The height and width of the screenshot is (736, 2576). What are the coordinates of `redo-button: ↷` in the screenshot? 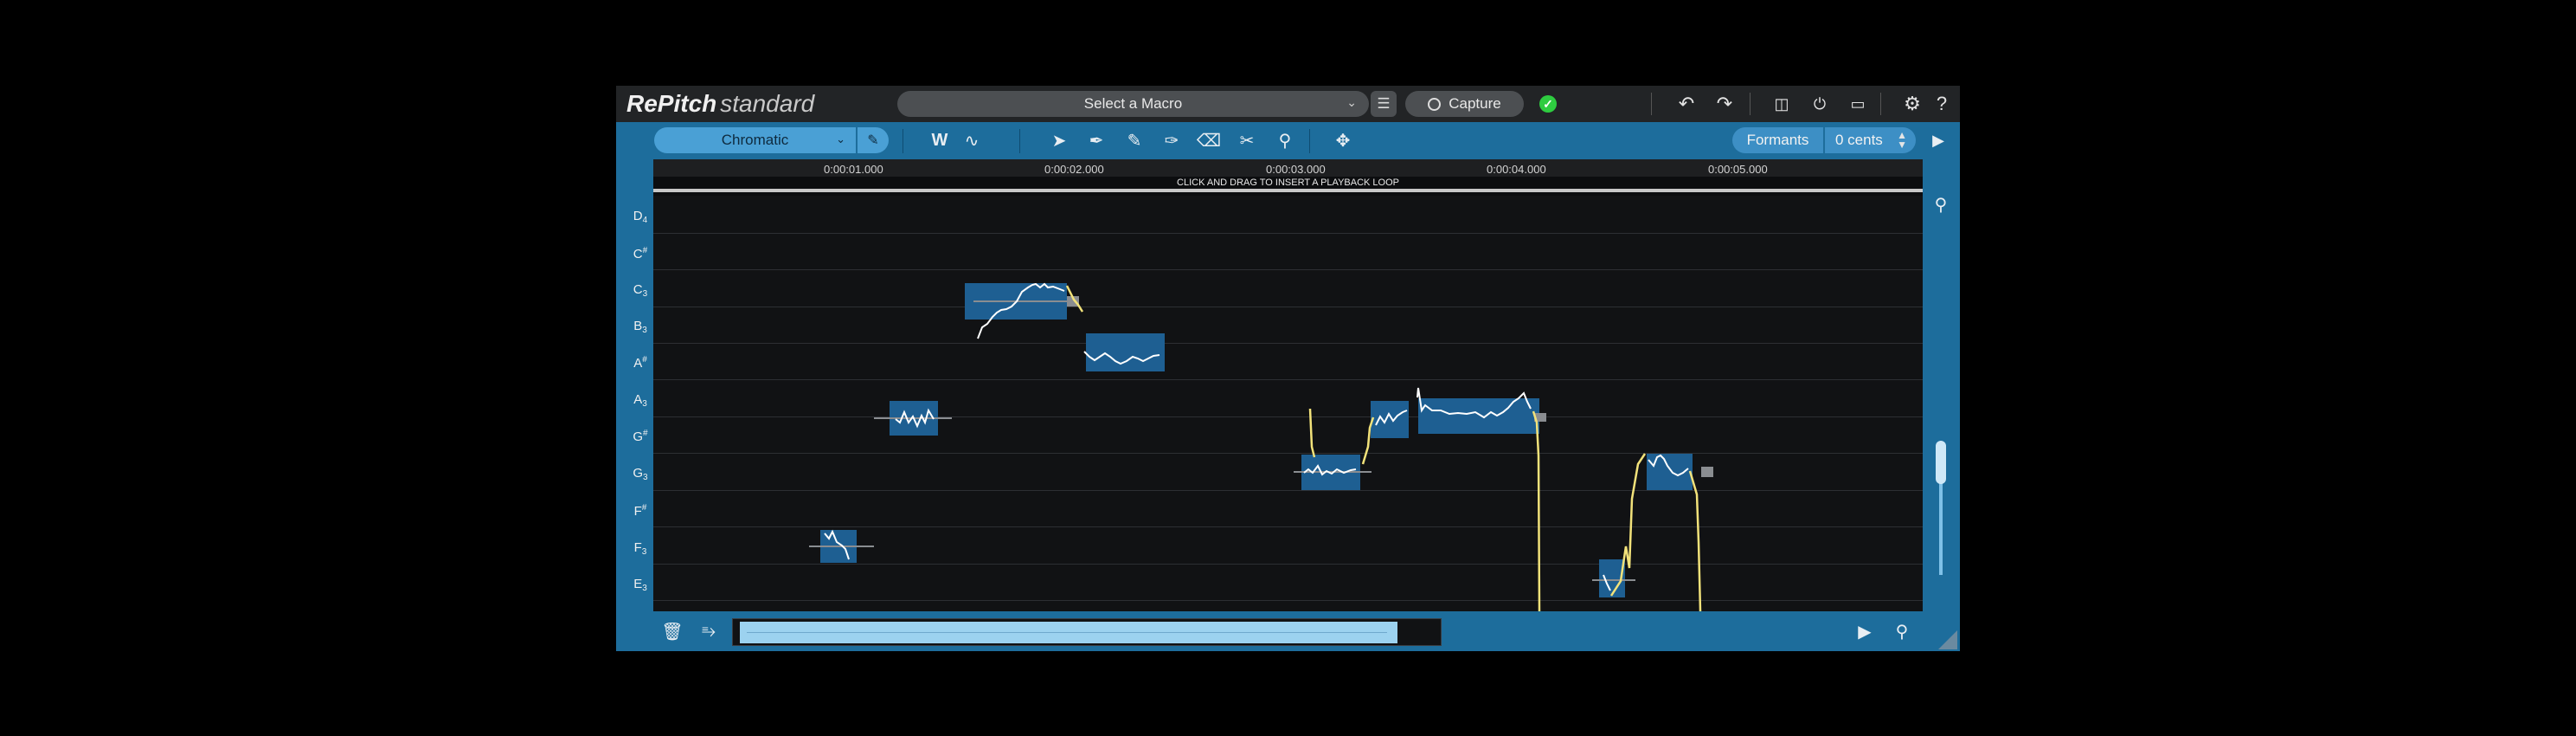 It's located at (1725, 104).